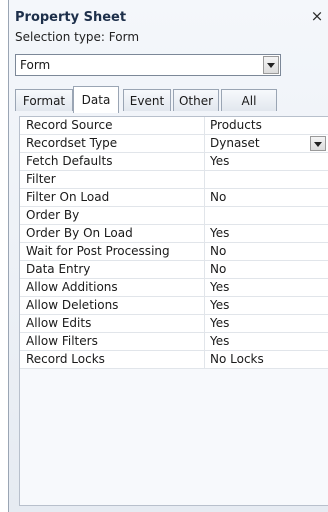  What do you see at coordinates (72, 287) in the screenshot?
I see `property-label: Allow Additions` at bounding box center [72, 287].